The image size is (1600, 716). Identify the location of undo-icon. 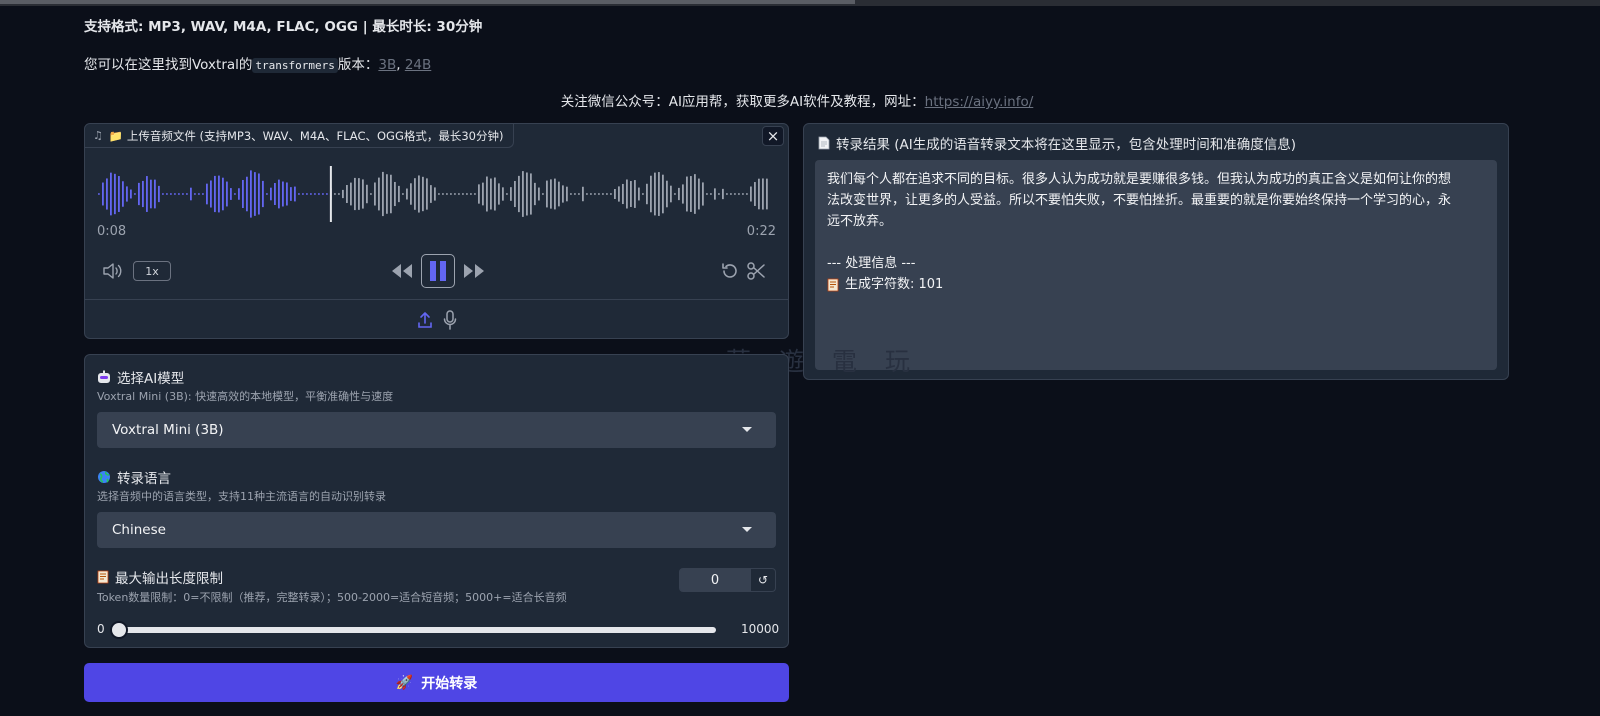
(730, 271).